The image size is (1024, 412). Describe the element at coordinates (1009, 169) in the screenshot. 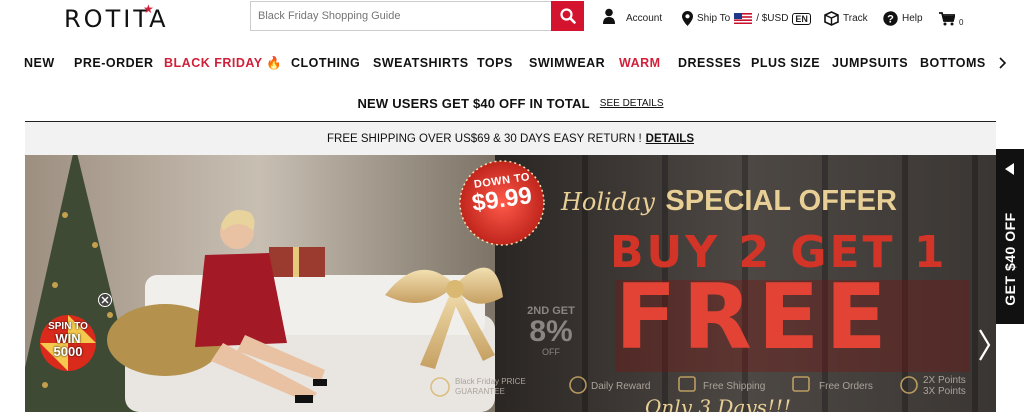

I see `expand-left-icon` at that location.